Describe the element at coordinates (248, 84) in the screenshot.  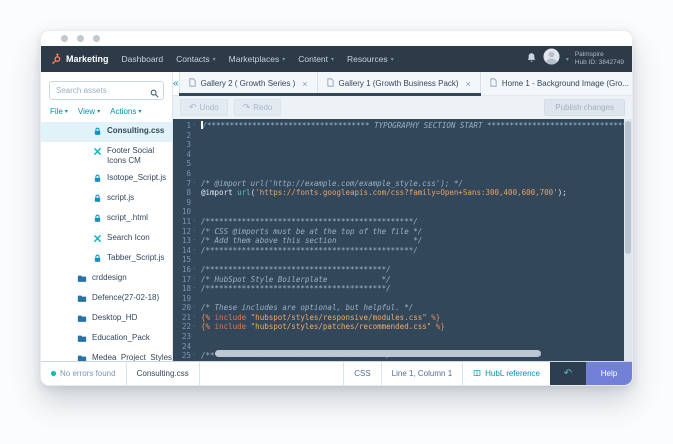
I see `tab-gallery-2-growth-series: Gallery 2 ( Growth Series ) ×` at that location.